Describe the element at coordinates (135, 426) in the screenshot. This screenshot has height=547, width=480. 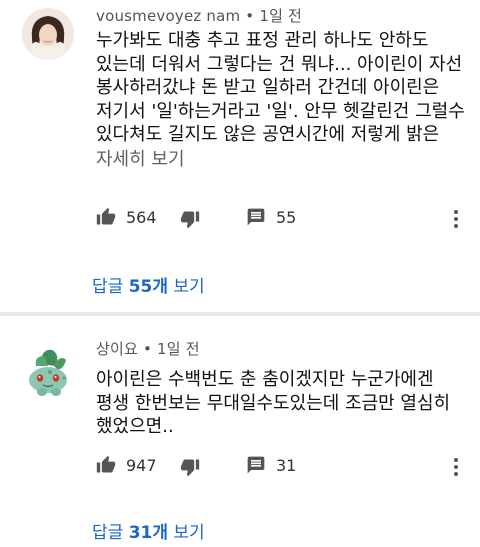
I see `comment-text-line: 했었으면..` at that location.